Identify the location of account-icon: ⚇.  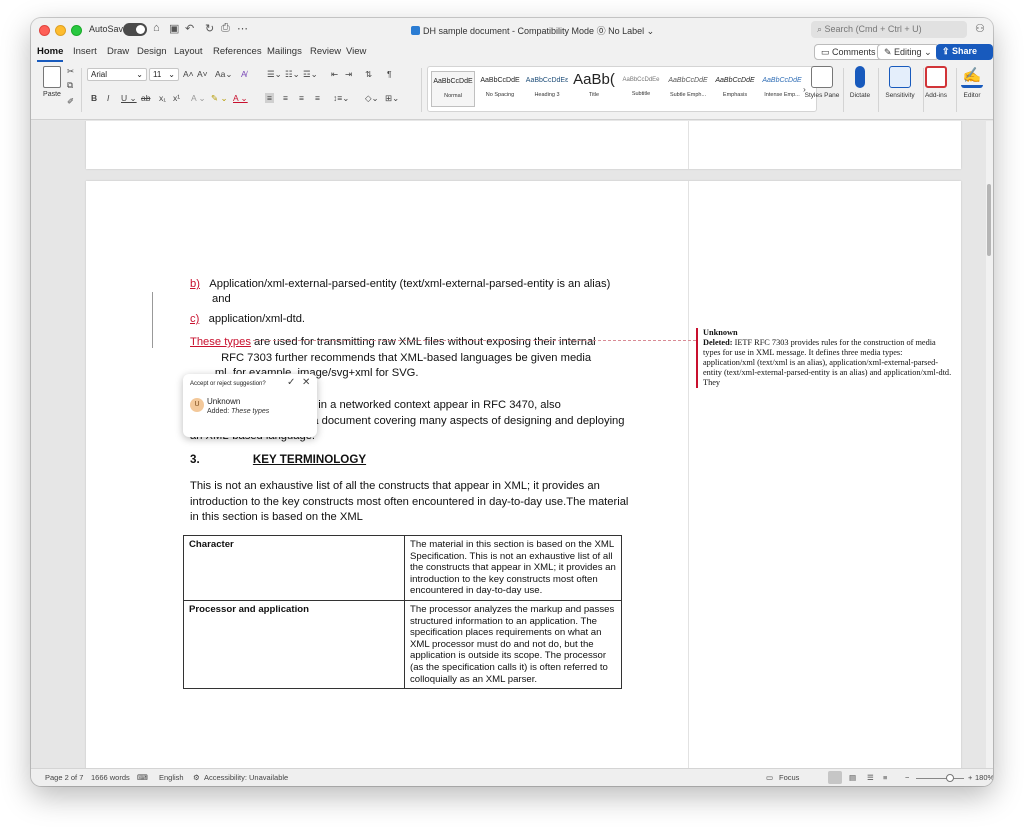
(980, 28).